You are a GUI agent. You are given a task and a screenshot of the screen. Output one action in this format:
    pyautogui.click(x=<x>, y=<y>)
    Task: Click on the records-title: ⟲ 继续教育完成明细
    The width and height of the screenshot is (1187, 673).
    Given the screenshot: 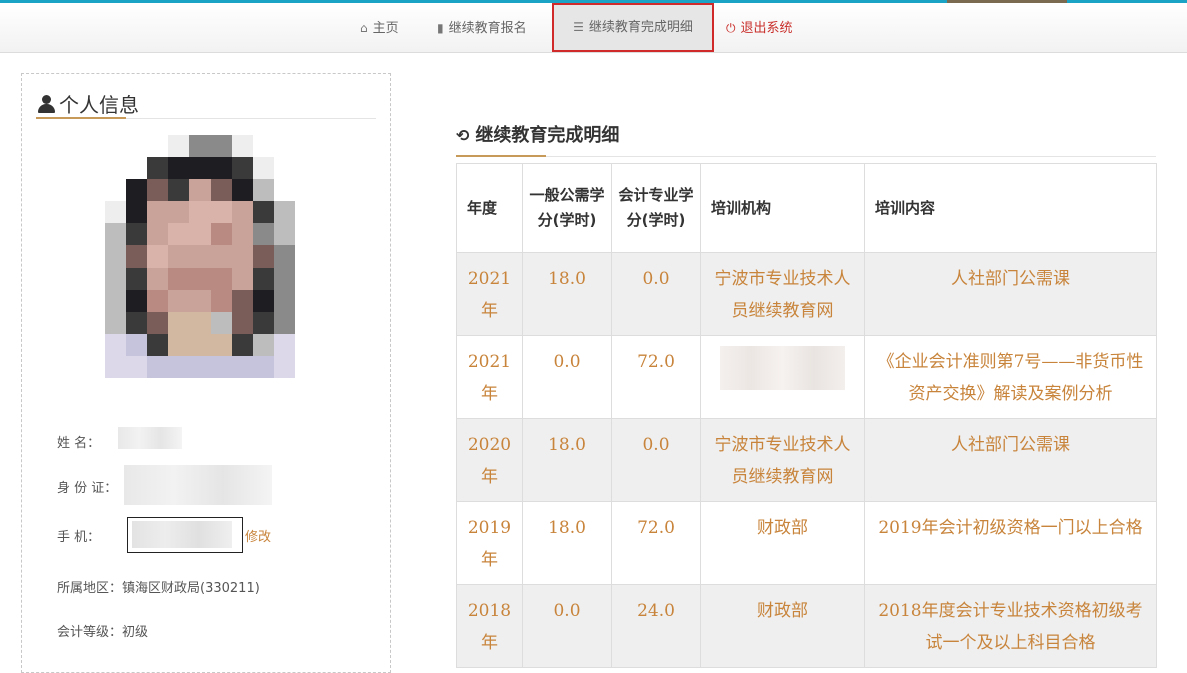 What is the action you would take?
    pyautogui.click(x=537, y=134)
    